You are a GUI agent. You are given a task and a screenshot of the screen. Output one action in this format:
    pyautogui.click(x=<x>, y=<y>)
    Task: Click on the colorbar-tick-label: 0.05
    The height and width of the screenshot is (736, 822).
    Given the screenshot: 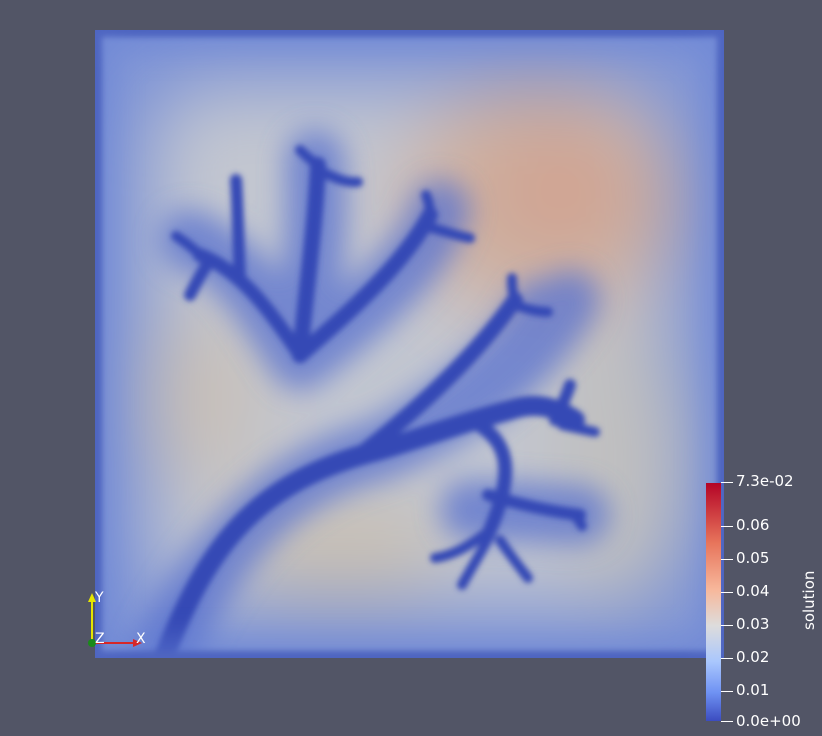 What is the action you would take?
    pyautogui.click(x=753, y=558)
    